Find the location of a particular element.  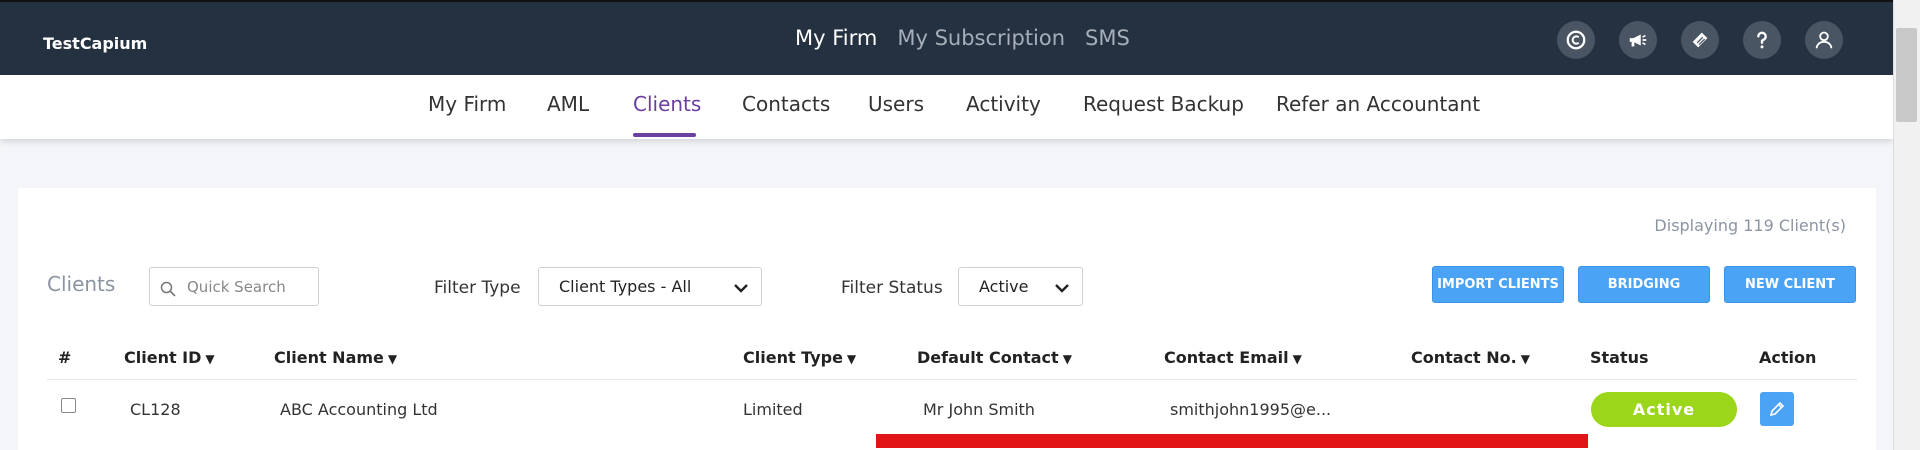

ticket-icon is located at coordinates (1700, 40).